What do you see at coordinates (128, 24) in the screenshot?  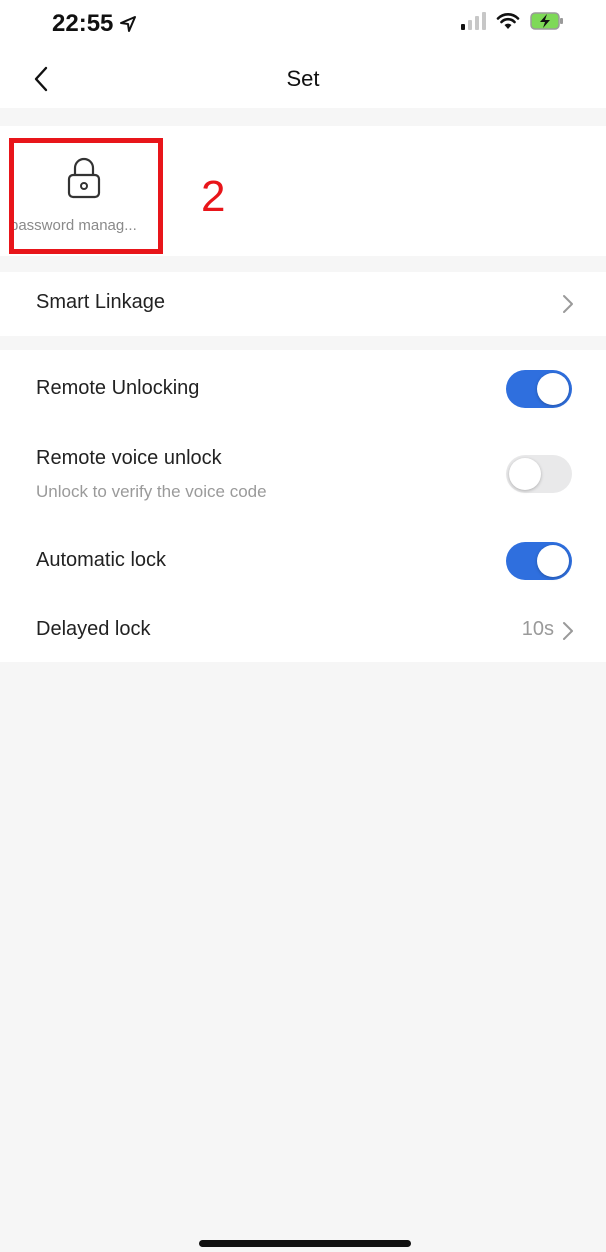 I see `location-arrow-icon` at bounding box center [128, 24].